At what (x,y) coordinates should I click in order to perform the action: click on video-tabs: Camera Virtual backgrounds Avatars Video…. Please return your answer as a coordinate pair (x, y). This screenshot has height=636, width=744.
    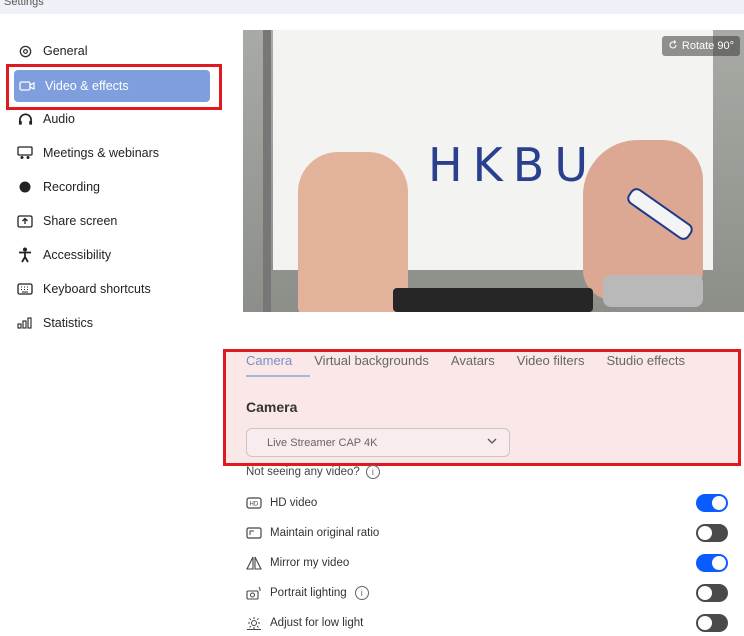
    Looking at the image, I should click on (476, 360).